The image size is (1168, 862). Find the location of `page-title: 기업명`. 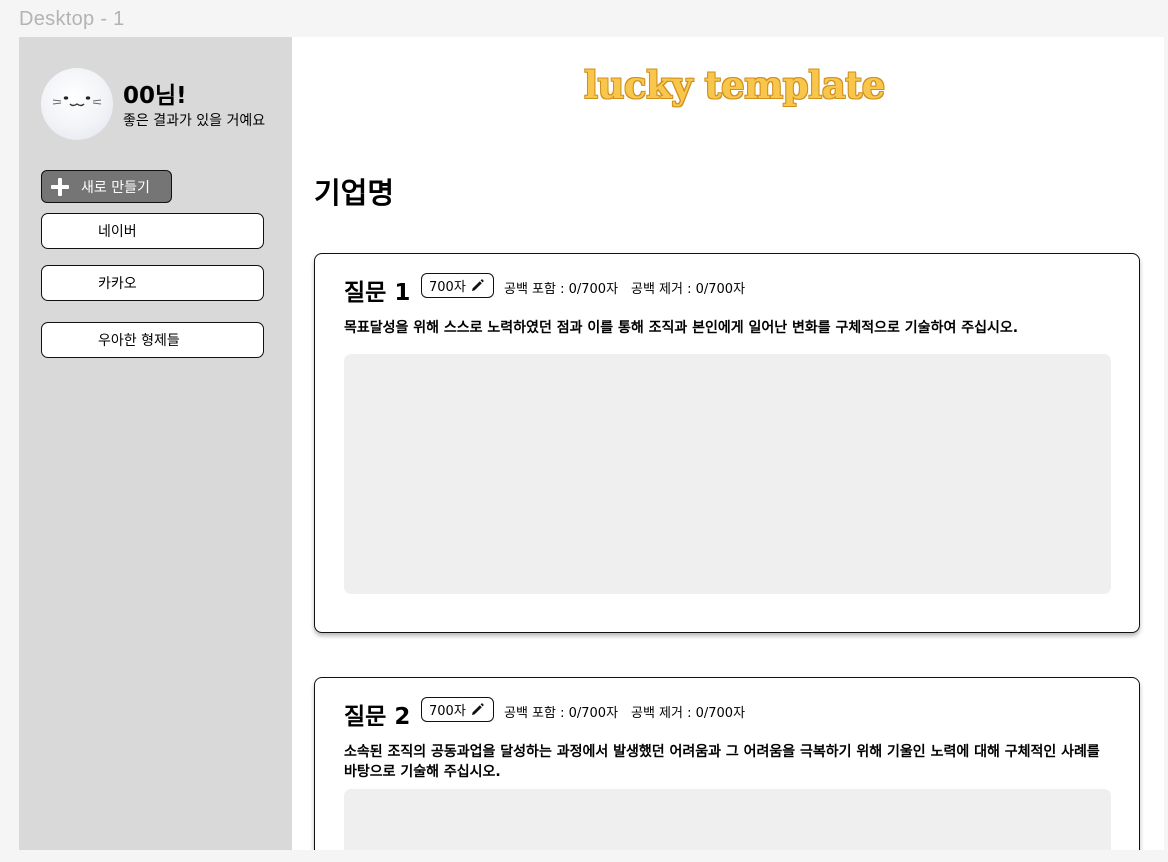

page-title: 기업명 is located at coordinates (354, 193).